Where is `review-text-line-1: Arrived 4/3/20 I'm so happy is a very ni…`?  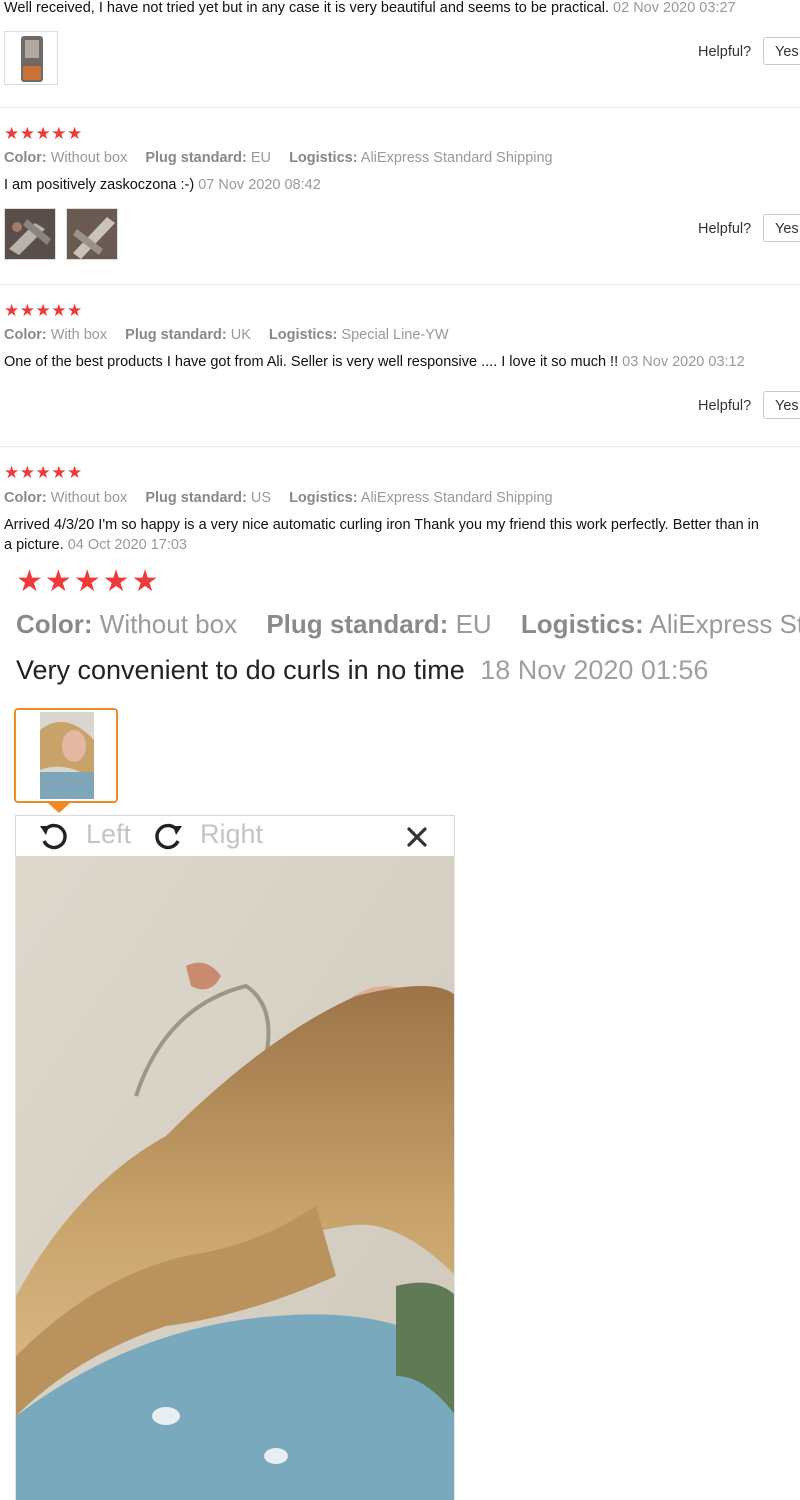 review-text-line-1: Arrived 4/3/20 I'm so happy is a very ni… is located at coordinates (381, 525).